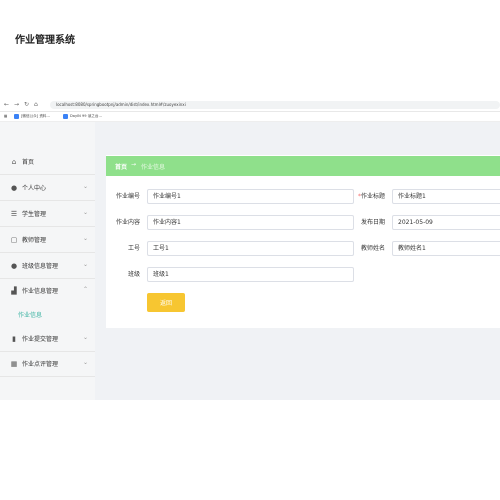 Image resolution: width=500 pixels, height=500 pixels. I want to click on homework-no-field: 作业编号1, so click(250, 196).